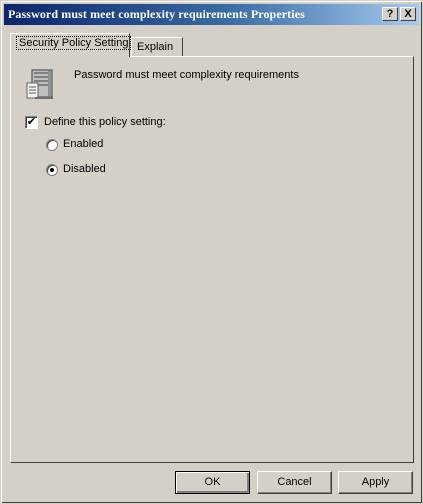 The width and height of the screenshot is (423, 504). I want to click on ok-button: OK, so click(212, 482).